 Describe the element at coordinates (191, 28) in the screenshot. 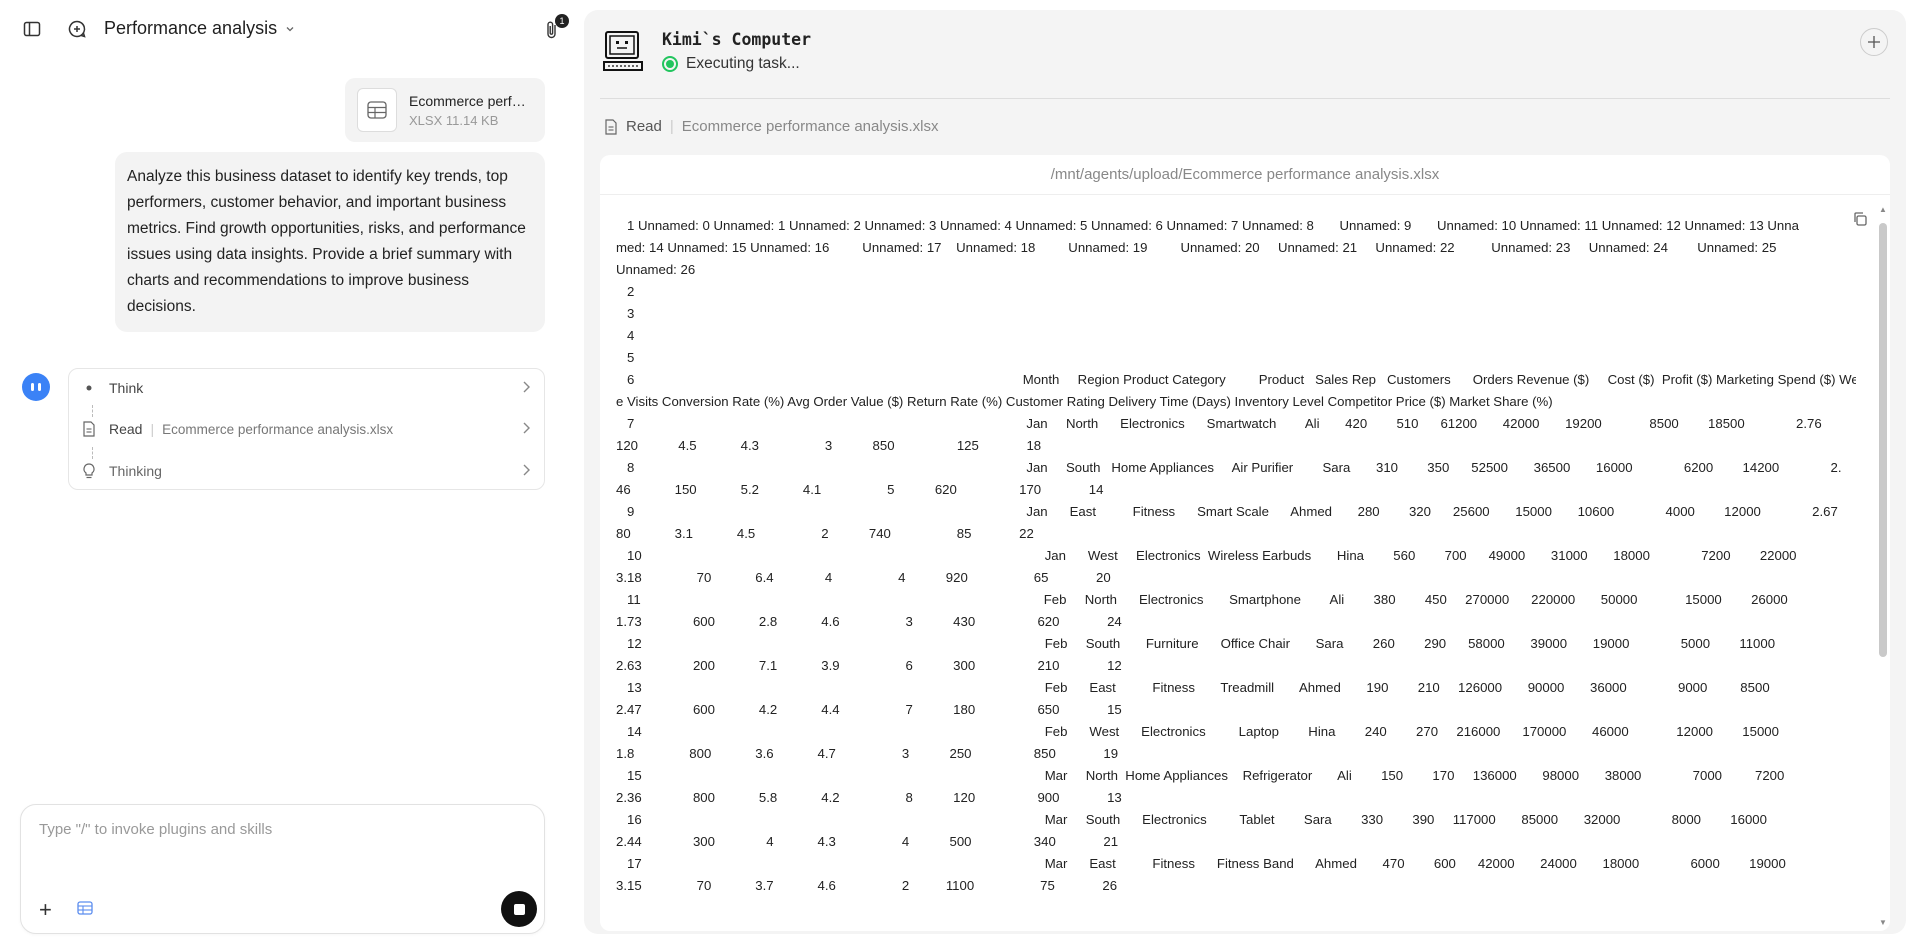

I see `conversation-title-text: Performance analysis` at that location.